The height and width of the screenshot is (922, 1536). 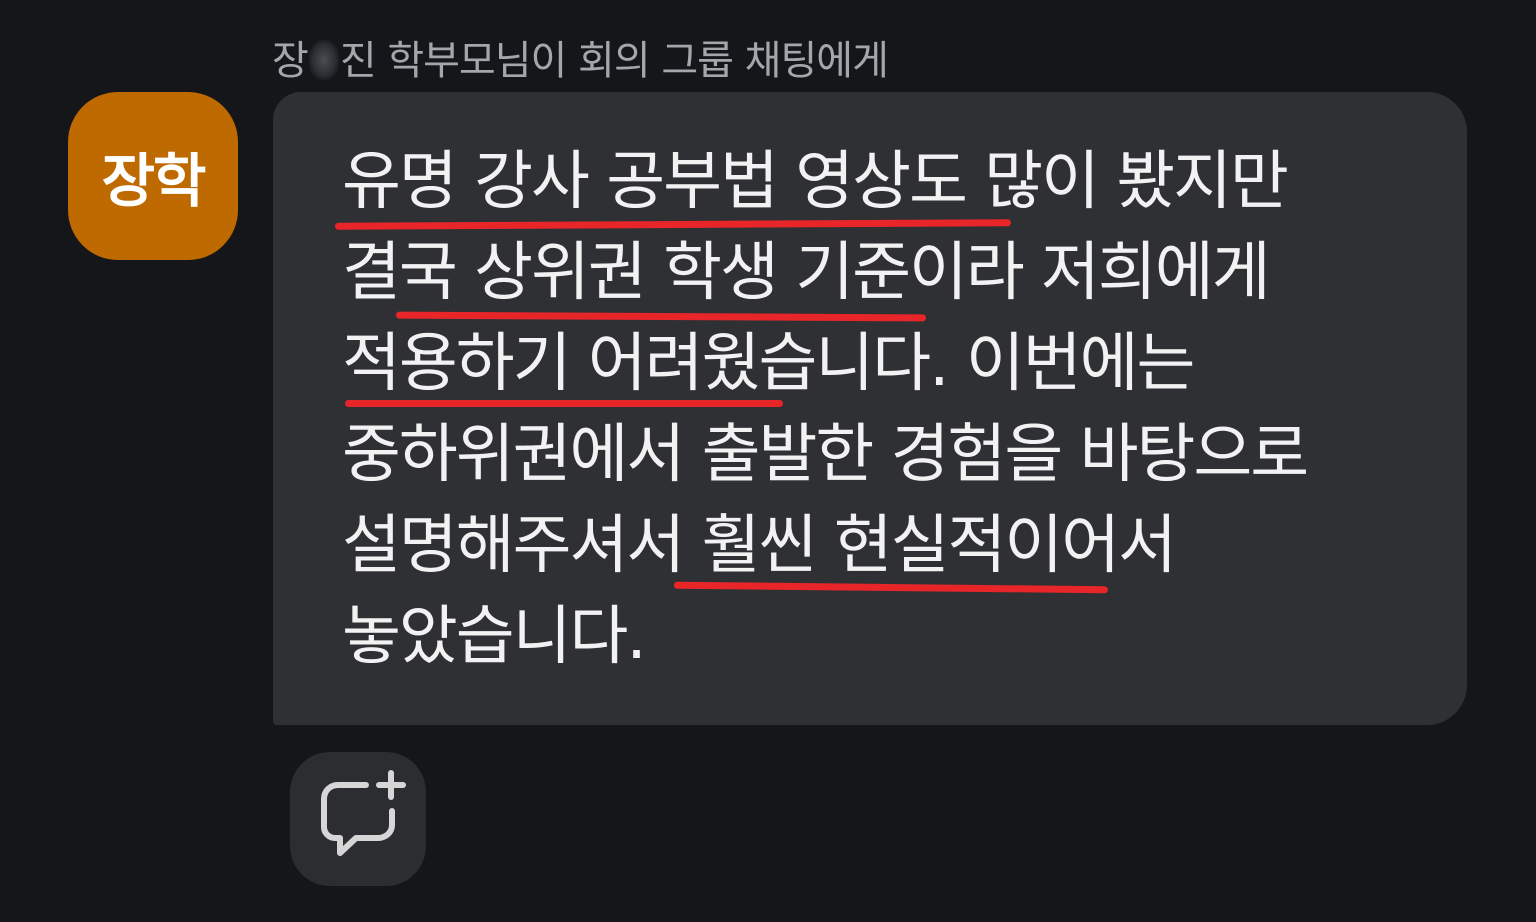 I want to click on message-line-3: 적용하기 어려웠습니다. 이번에는, so click(x=768, y=364).